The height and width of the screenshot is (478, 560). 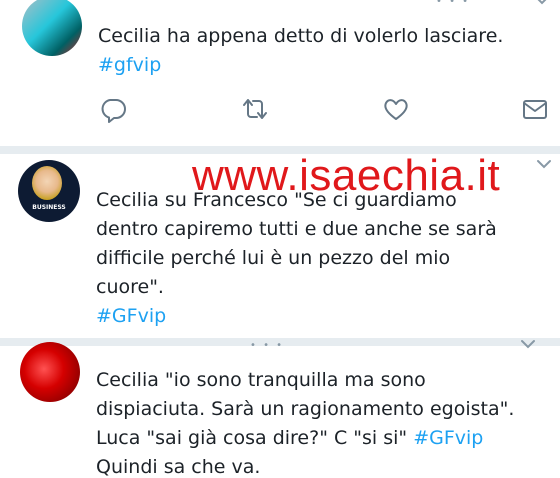 I want to click on tweet-actions, so click(x=280, y=112).